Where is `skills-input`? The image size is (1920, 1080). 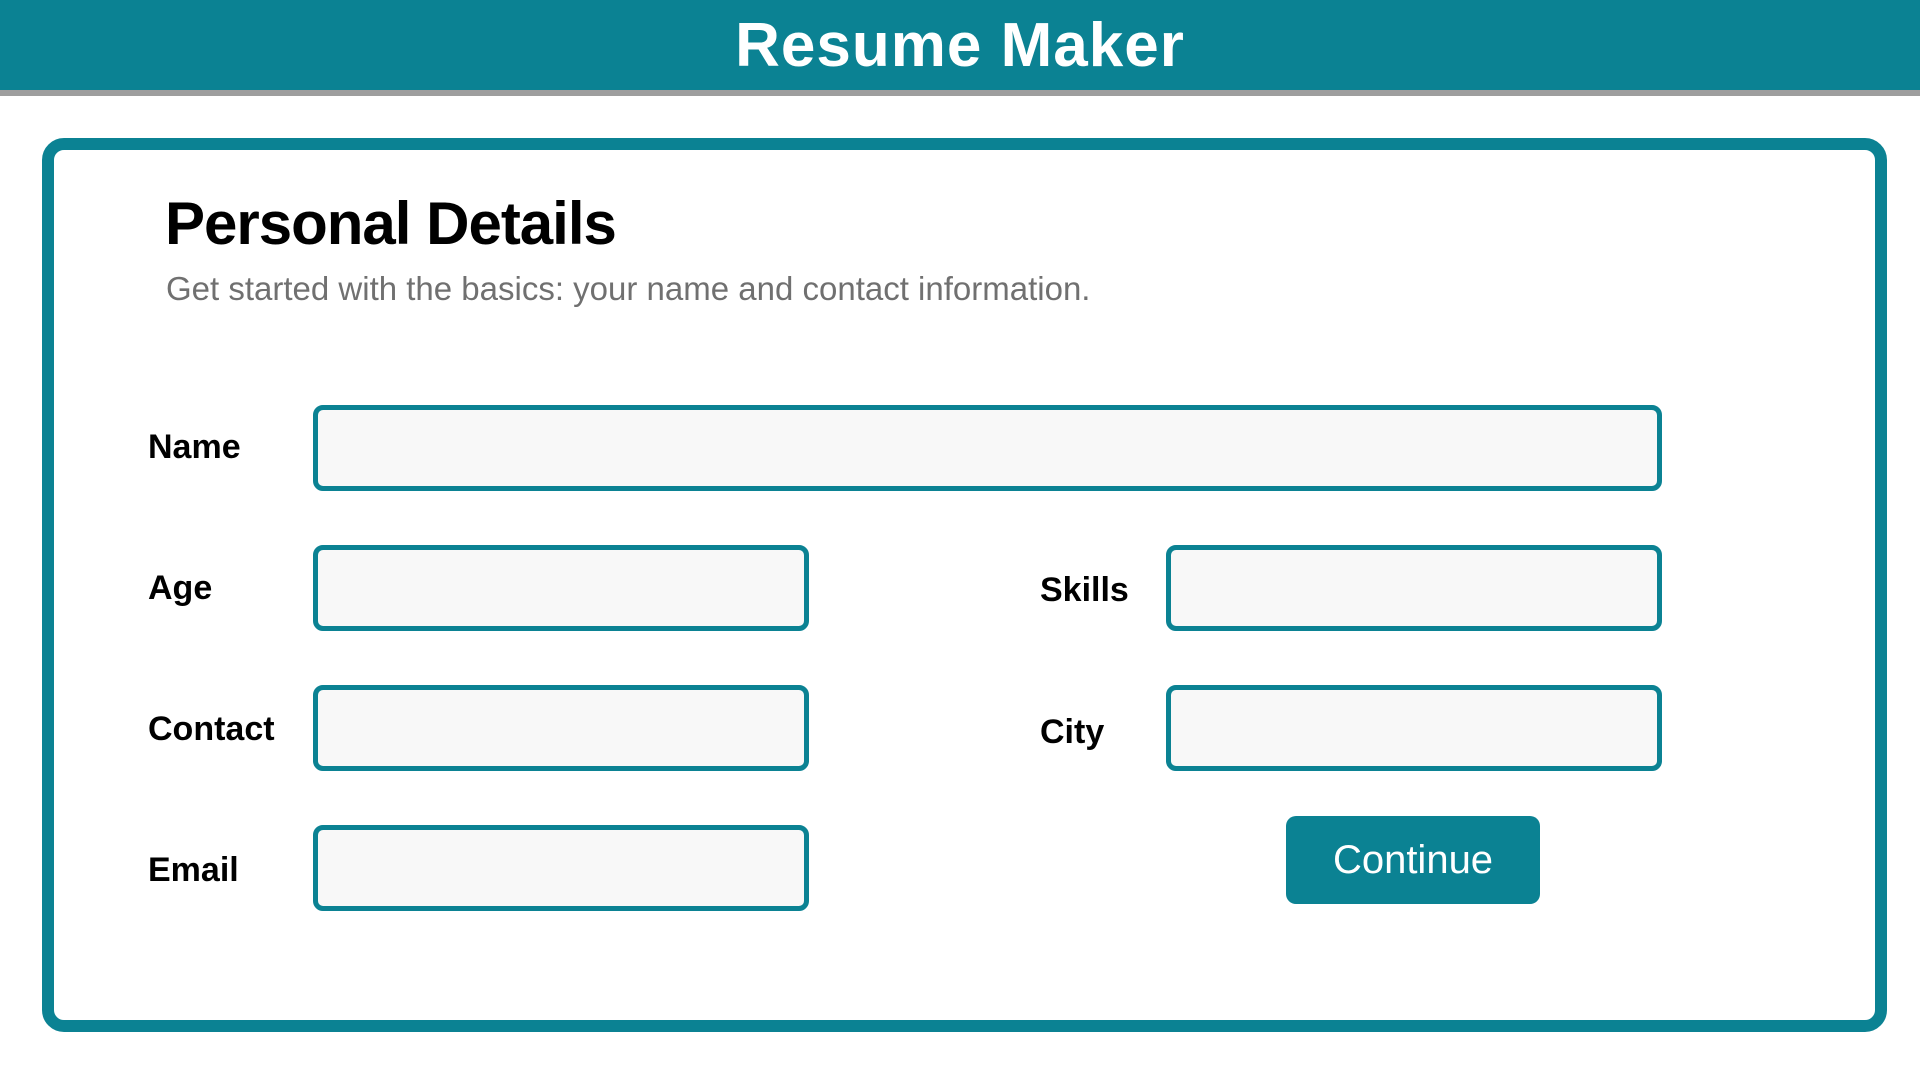
skills-input is located at coordinates (1414, 588).